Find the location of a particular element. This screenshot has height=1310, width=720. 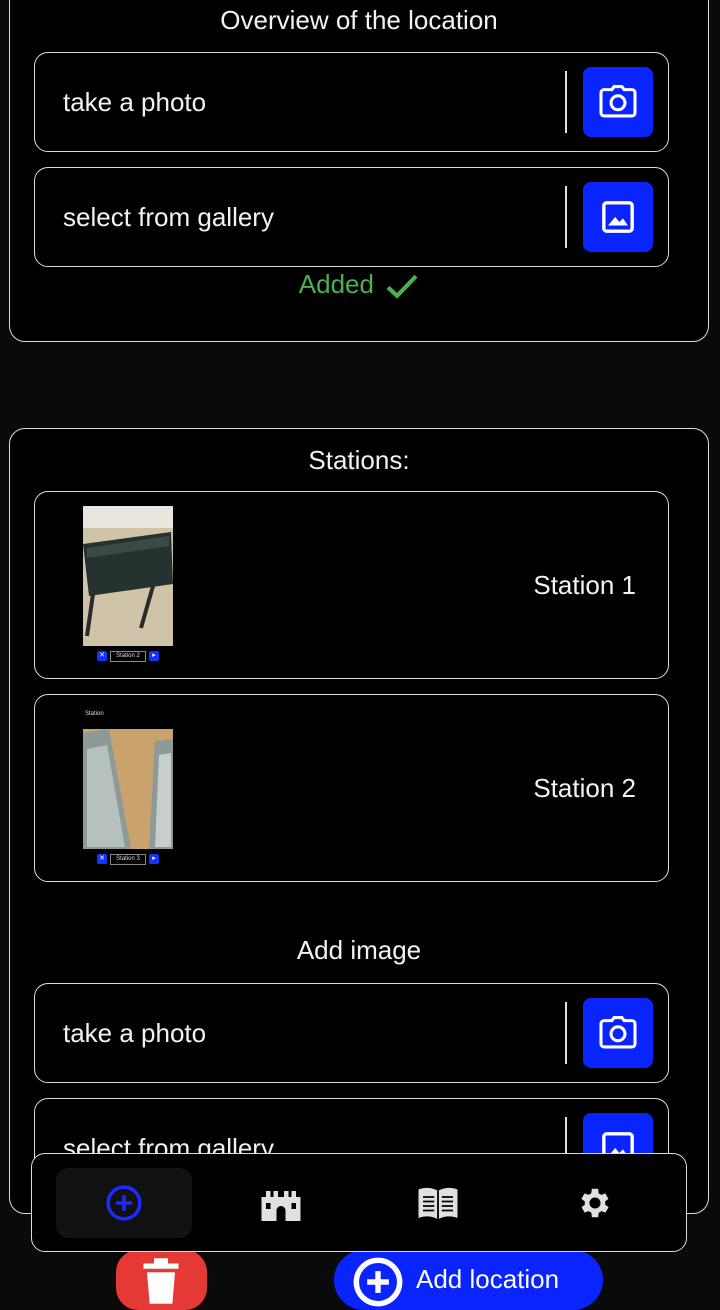

station-thumbnail: ✕ Station 2 ▸ is located at coordinates (128, 585).